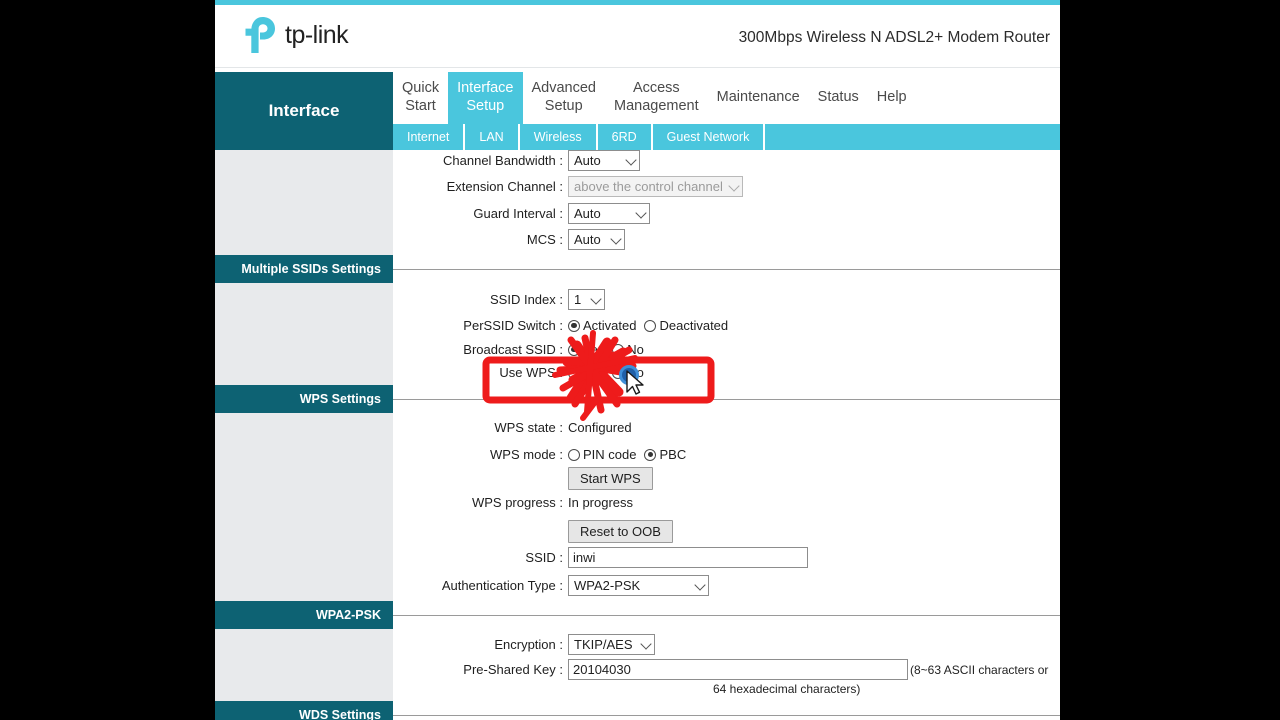 Image resolution: width=1280 pixels, height=720 pixels. Describe the element at coordinates (656, 98) in the screenshot. I see `tab-access-management: Access Management` at that location.